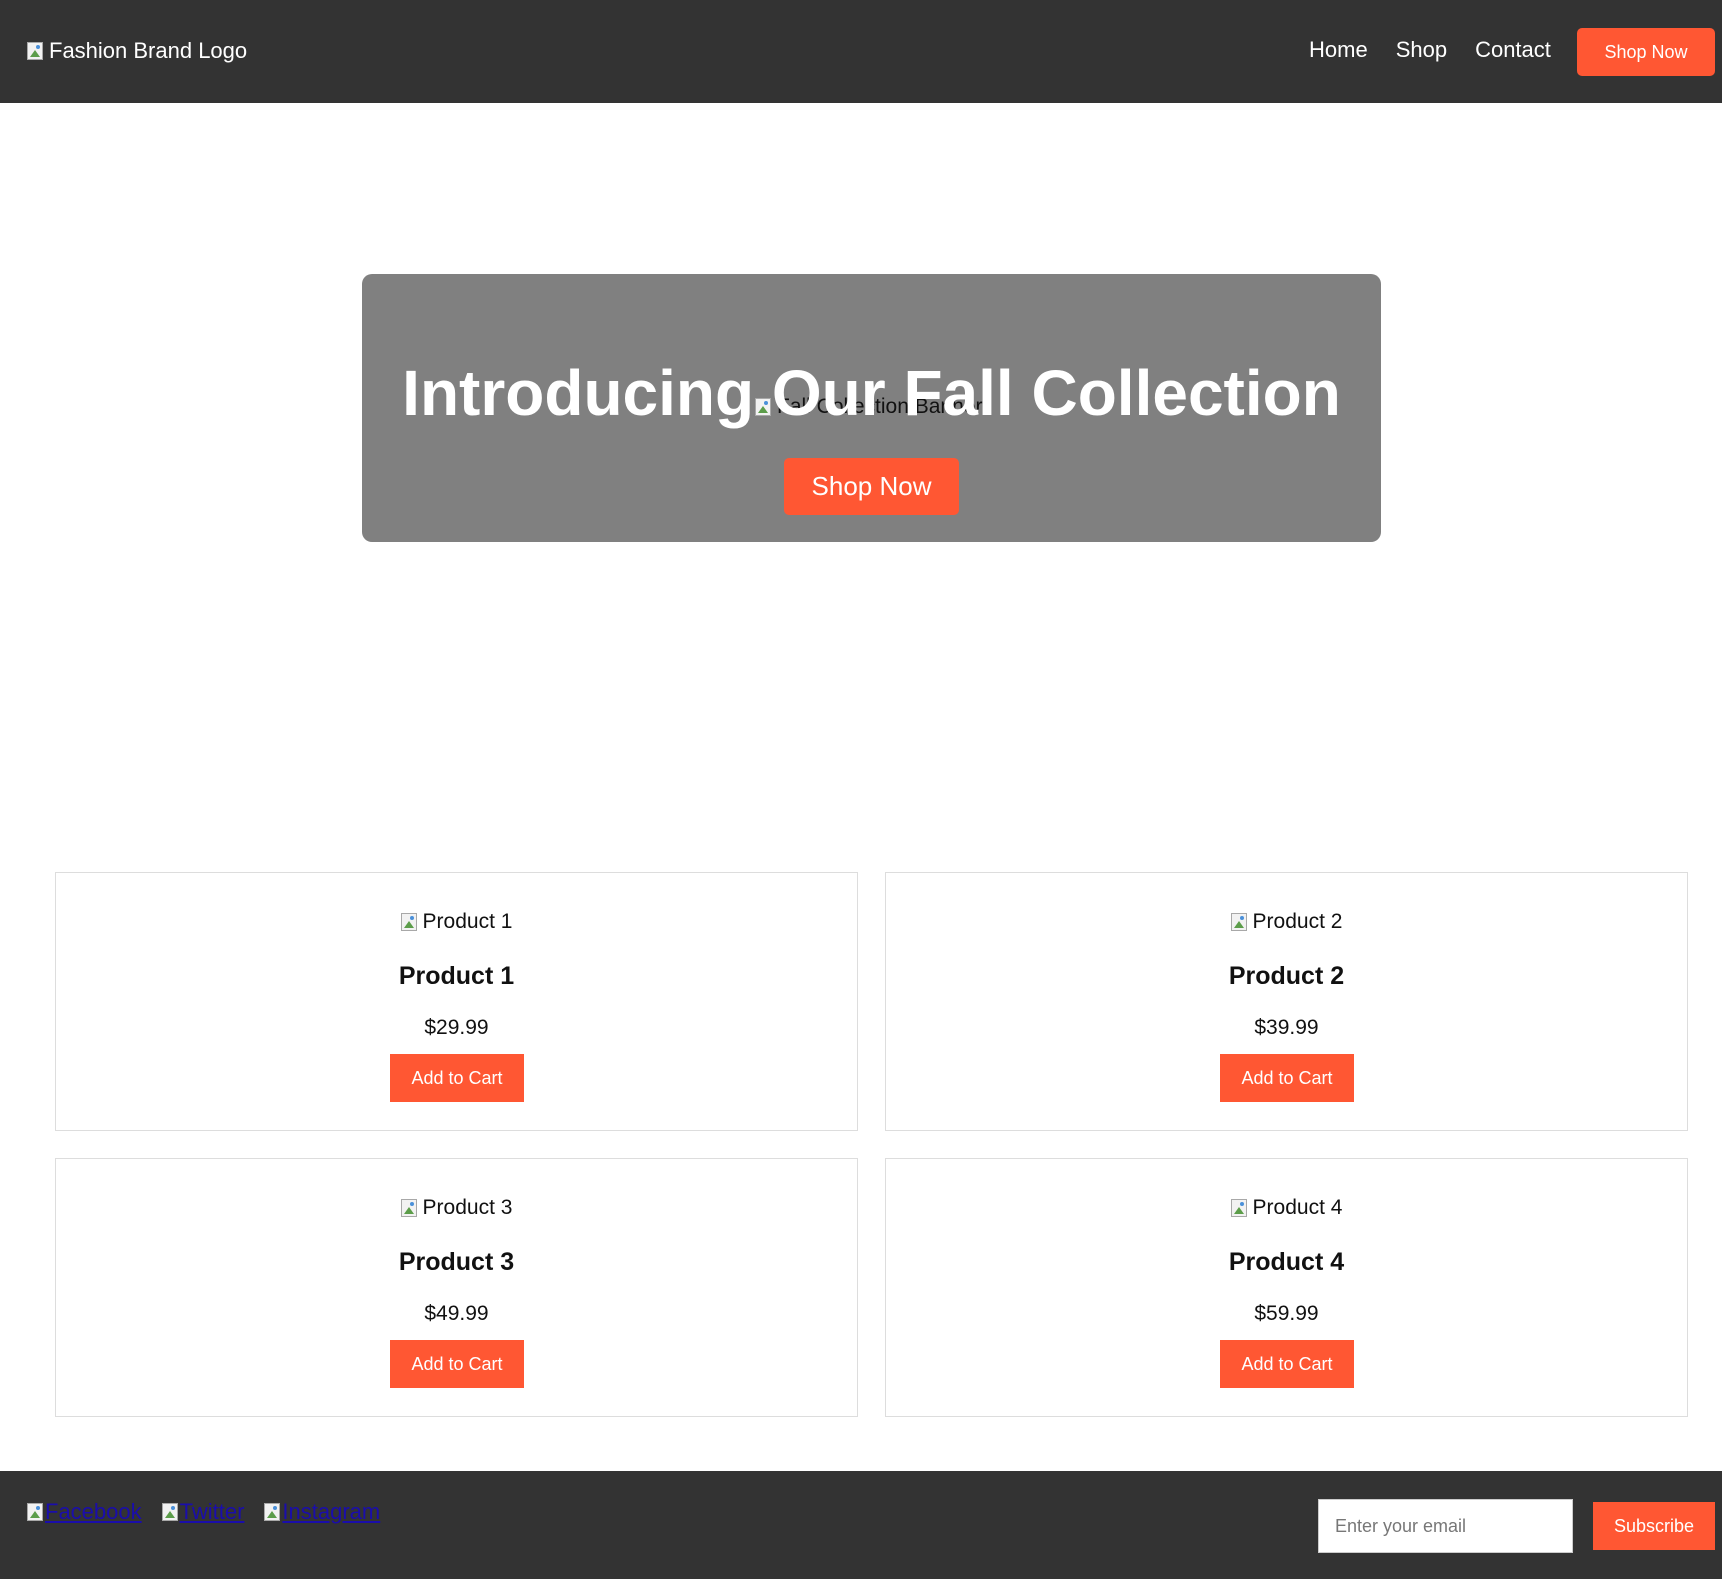  What do you see at coordinates (1286, 976) in the screenshot?
I see `product-name: Product 2` at bounding box center [1286, 976].